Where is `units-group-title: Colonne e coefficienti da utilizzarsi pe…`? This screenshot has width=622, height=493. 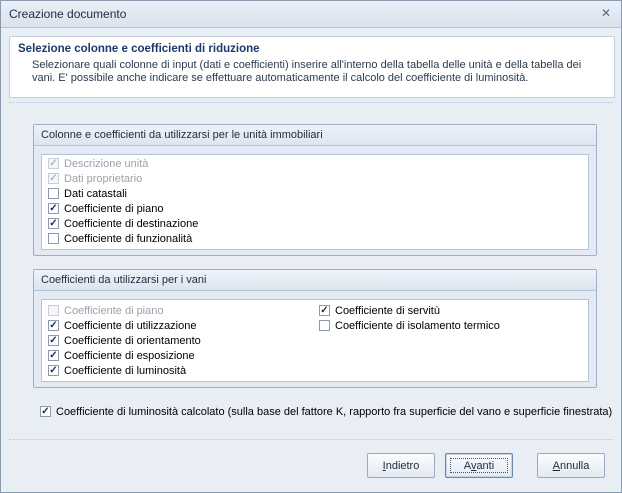
units-group-title: Colonne e coefficienti da utilizzarsi pe… is located at coordinates (315, 135).